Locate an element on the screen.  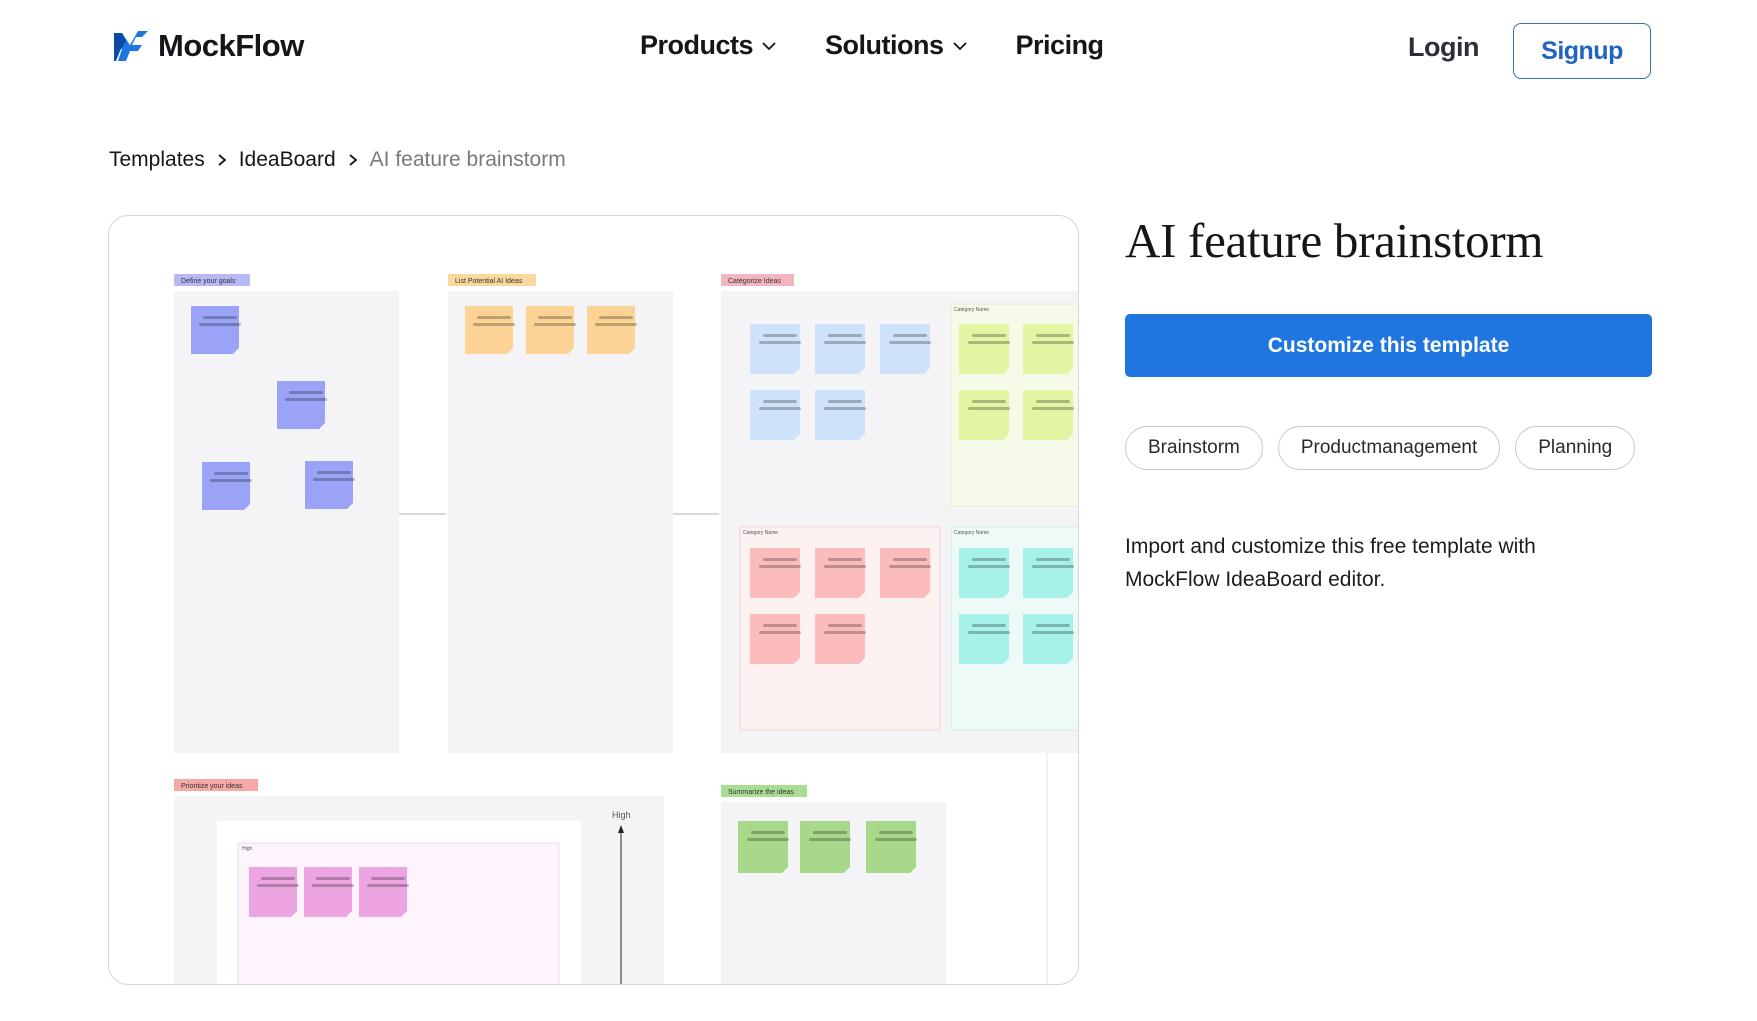
breadcrumb-ideaboard: IdeaBoard is located at coordinates (287, 160).